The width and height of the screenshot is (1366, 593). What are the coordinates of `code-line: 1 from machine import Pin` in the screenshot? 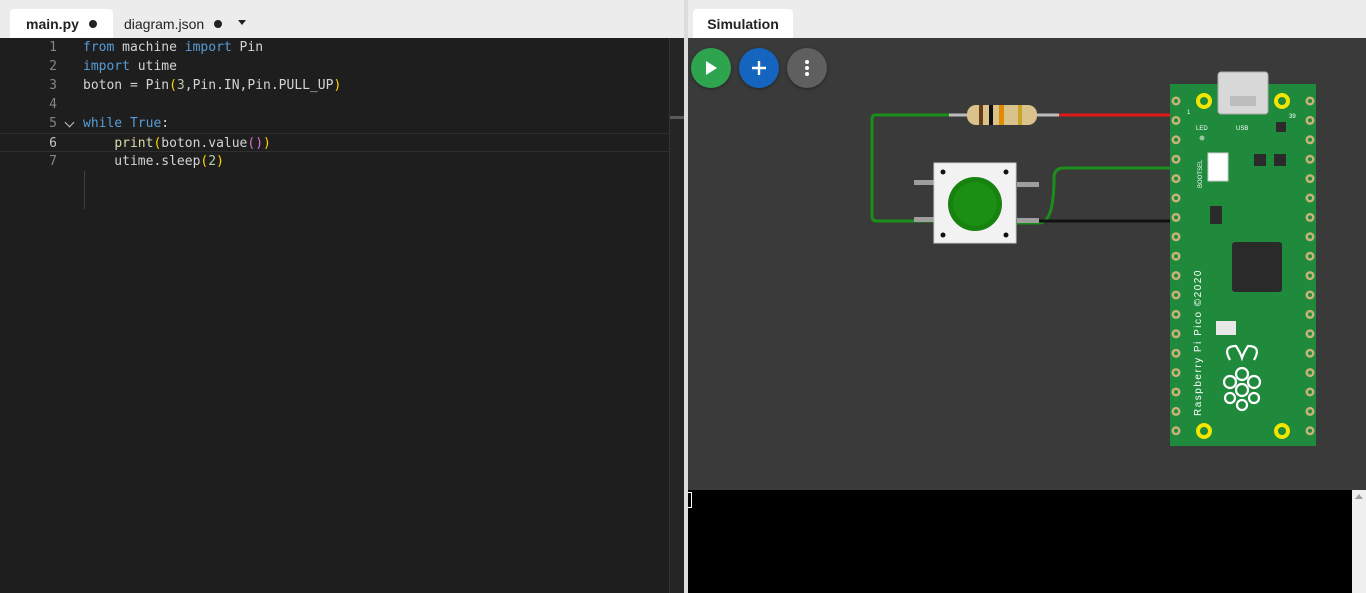 It's located at (334, 47).